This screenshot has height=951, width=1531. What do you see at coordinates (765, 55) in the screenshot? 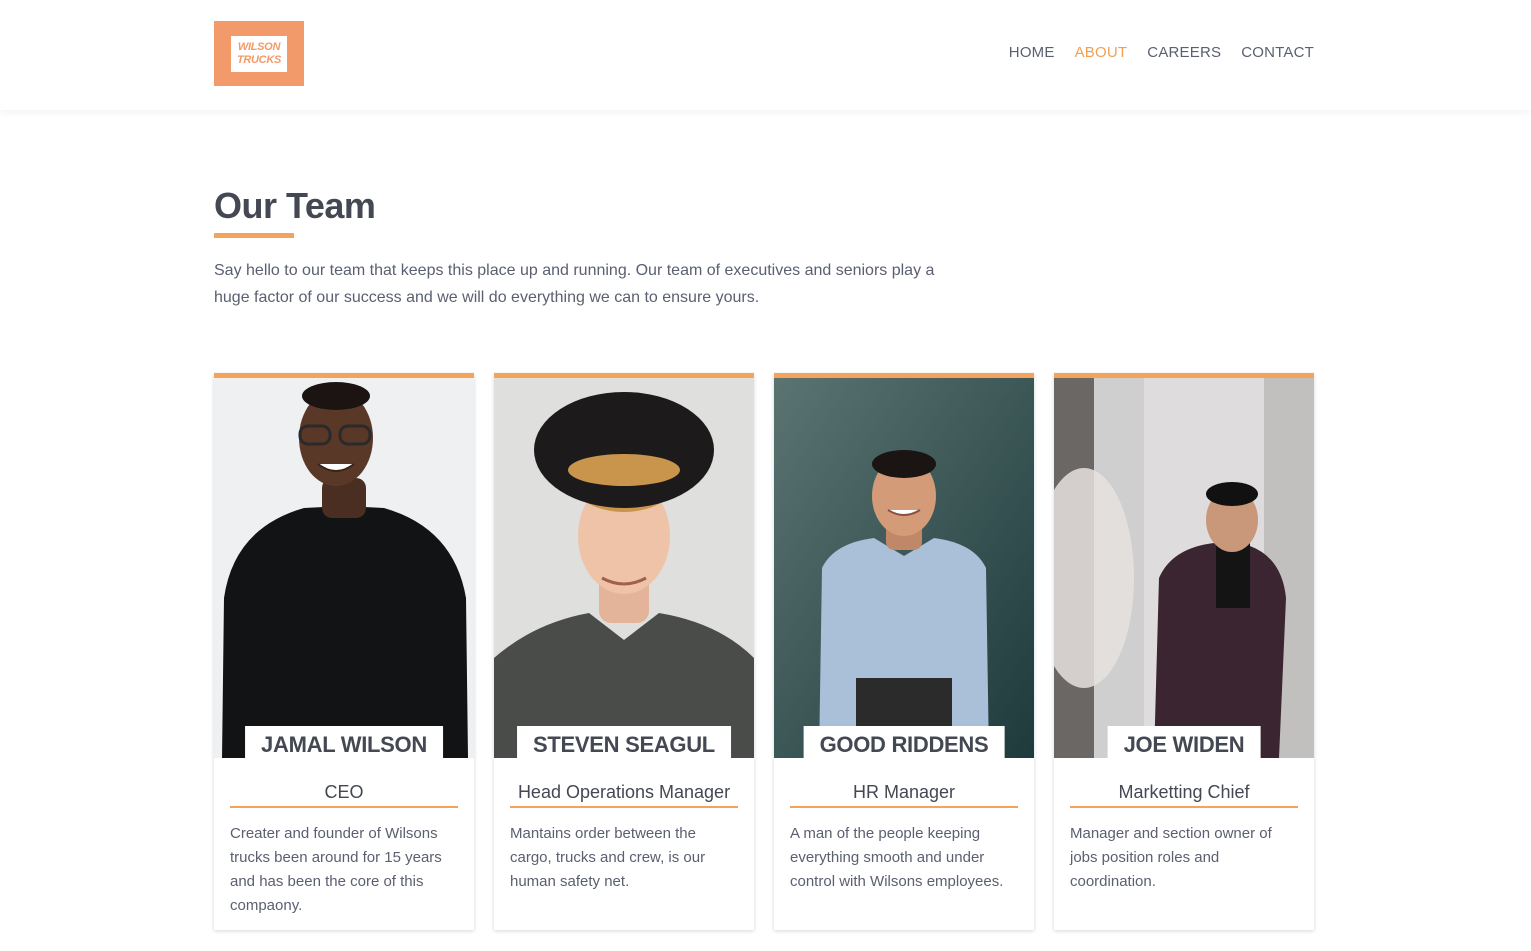
I see `site-header: WILSON TRUCKS HOME ABOUT CAREERS CONTACT` at bounding box center [765, 55].